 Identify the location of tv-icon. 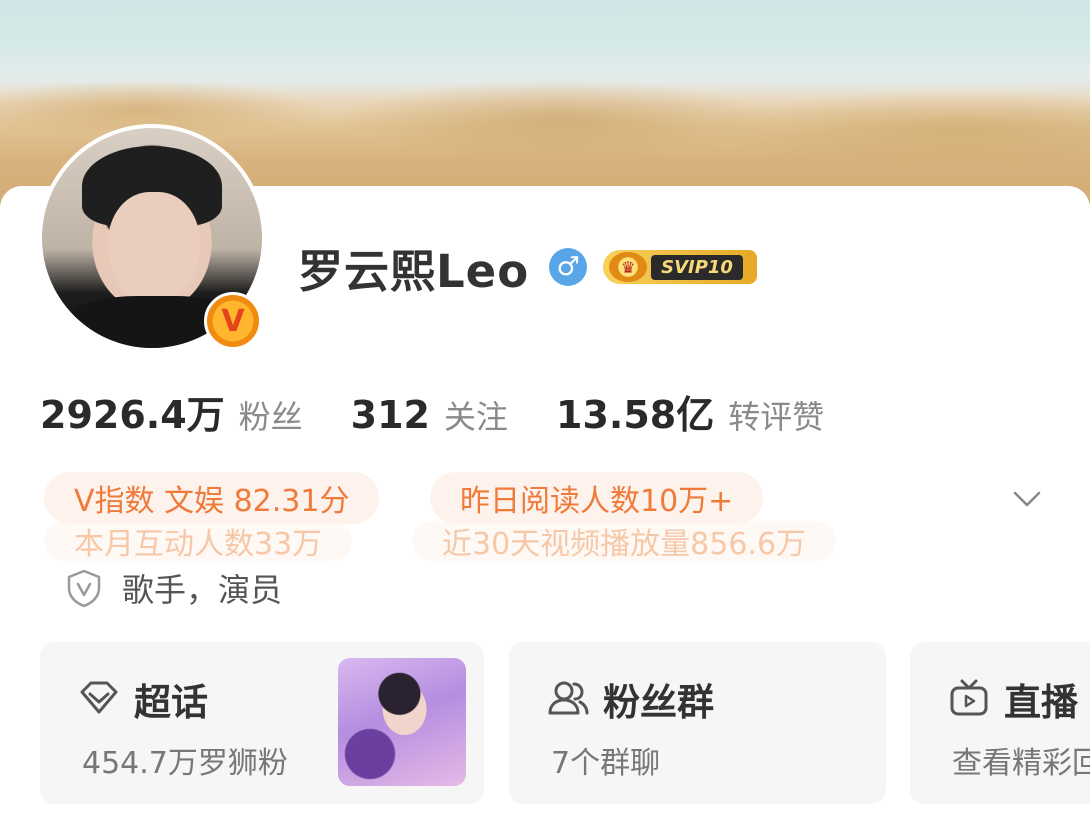
(969, 697).